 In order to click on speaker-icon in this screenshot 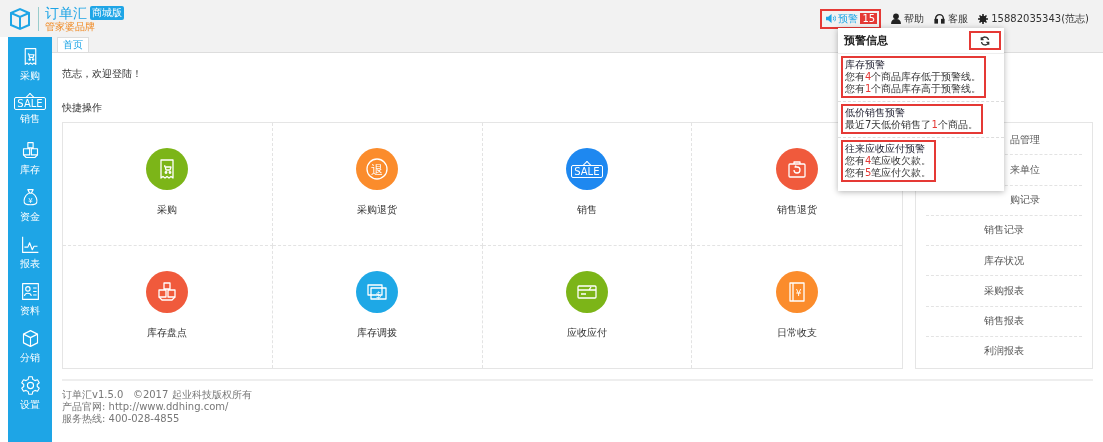, I will do `click(831, 18)`.